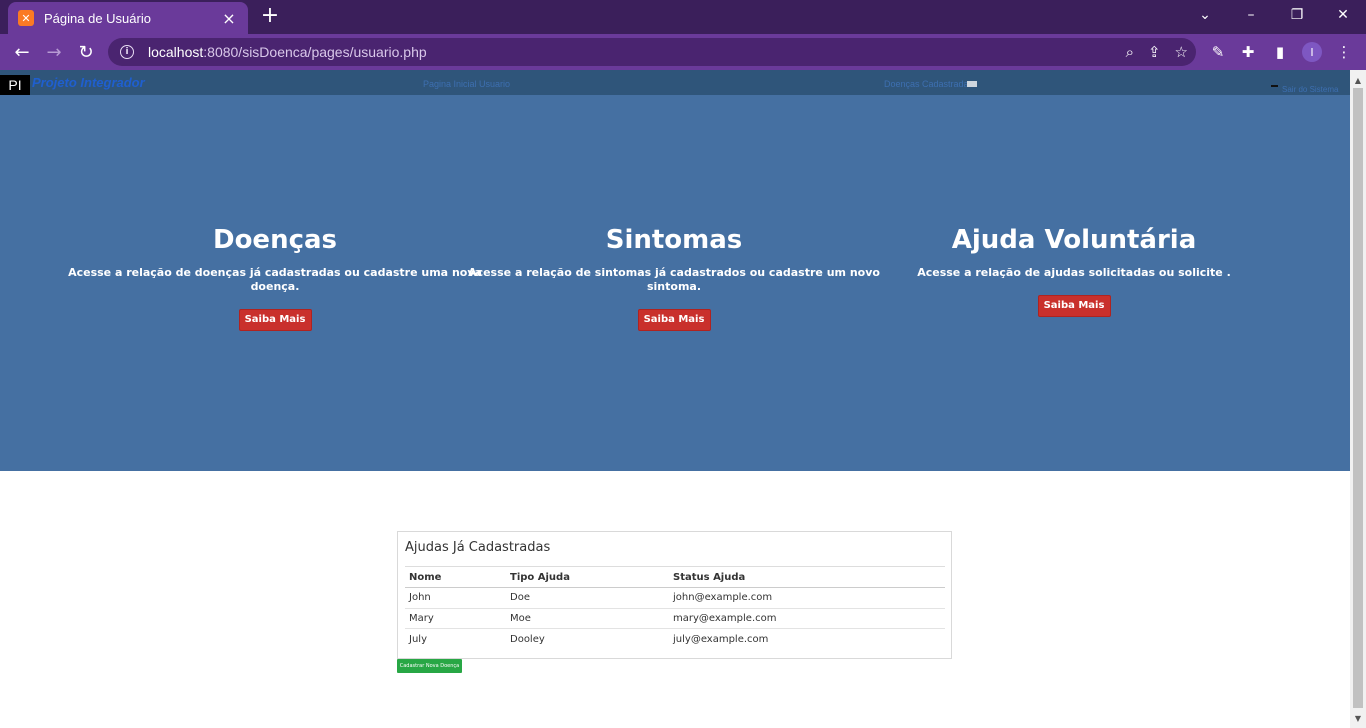 Image resolution: width=1366 pixels, height=728 pixels. What do you see at coordinates (1248, 52) in the screenshot?
I see `extensions-puzzle-icon: ✚` at bounding box center [1248, 52].